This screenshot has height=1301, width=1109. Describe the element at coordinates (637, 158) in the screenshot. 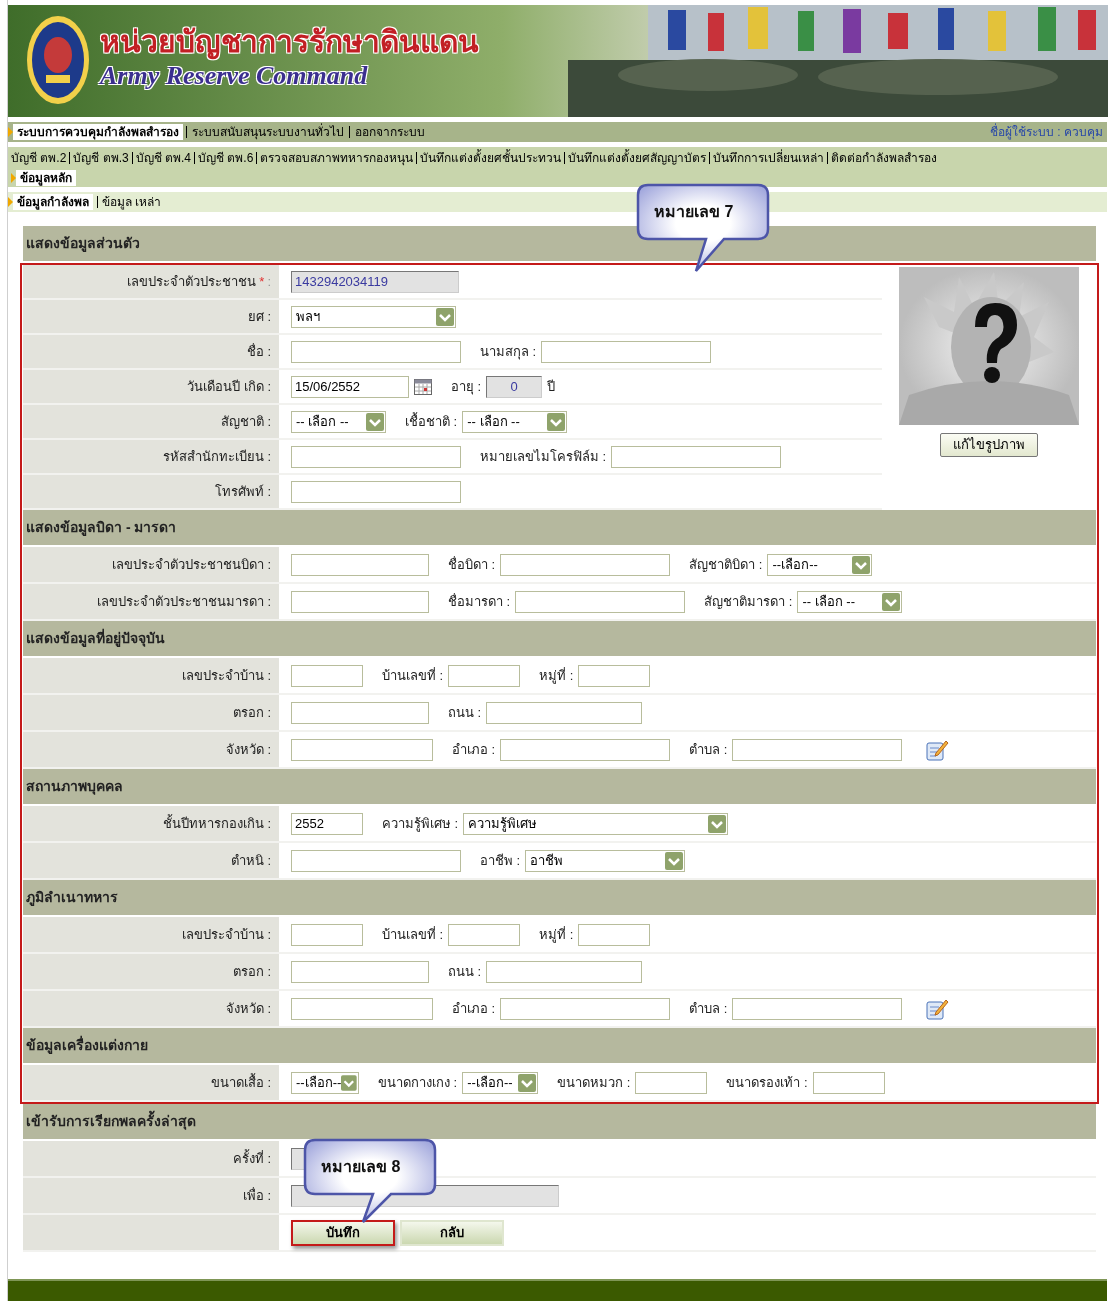

I see `menu-link: บันทึกแต่งตั้งยศสัญญาบัตร` at that location.